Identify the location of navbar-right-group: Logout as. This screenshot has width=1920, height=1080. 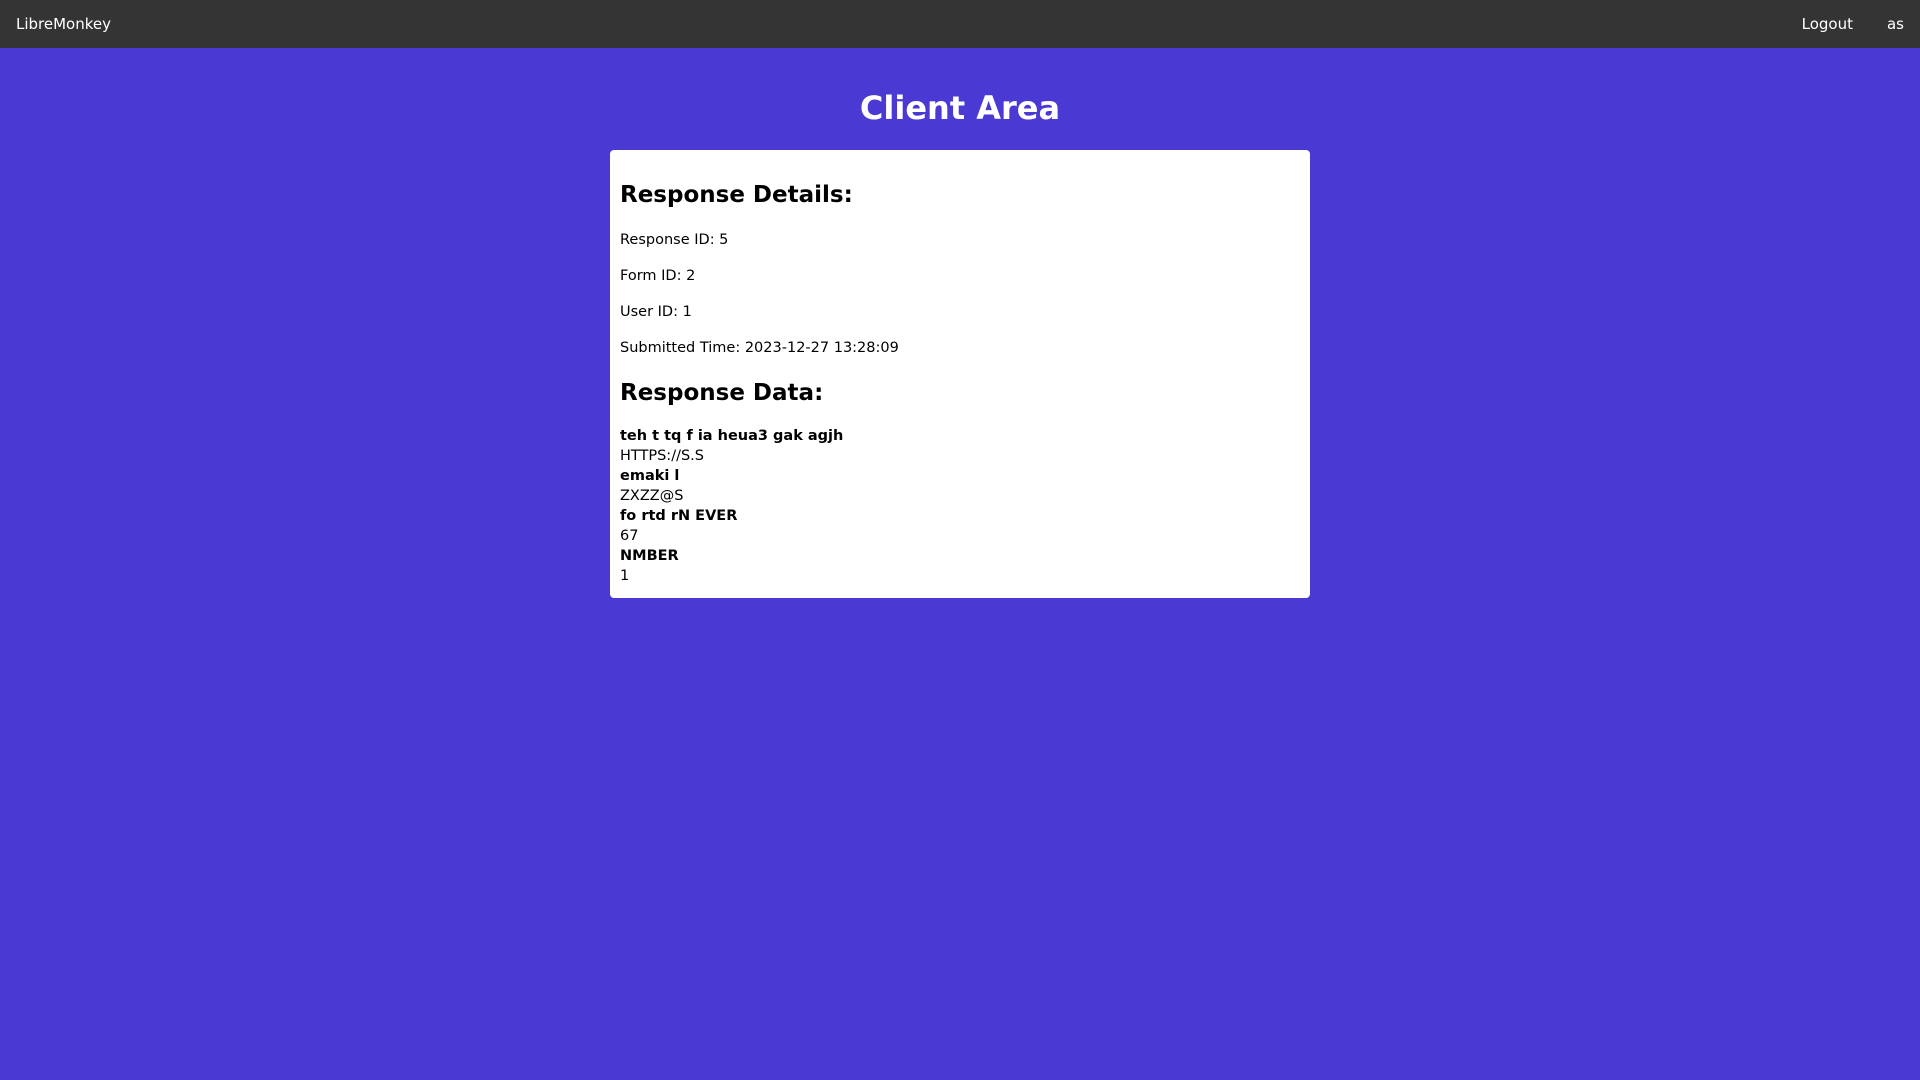
(1853, 24).